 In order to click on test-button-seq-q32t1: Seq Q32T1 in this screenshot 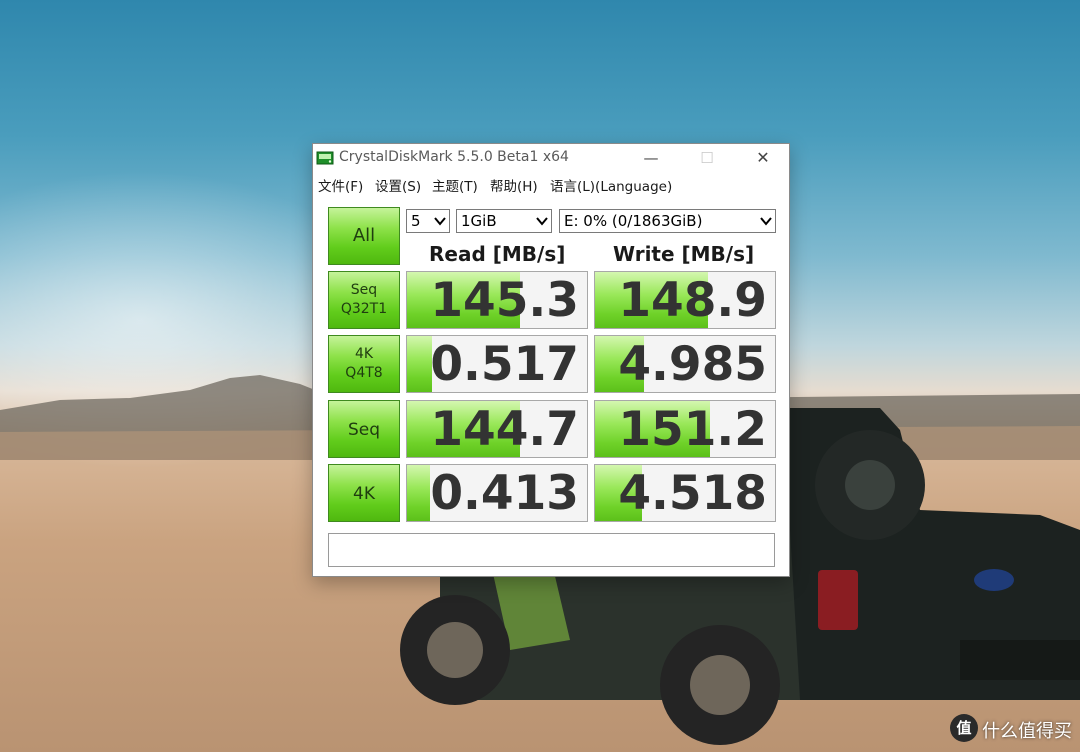, I will do `click(364, 300)`.